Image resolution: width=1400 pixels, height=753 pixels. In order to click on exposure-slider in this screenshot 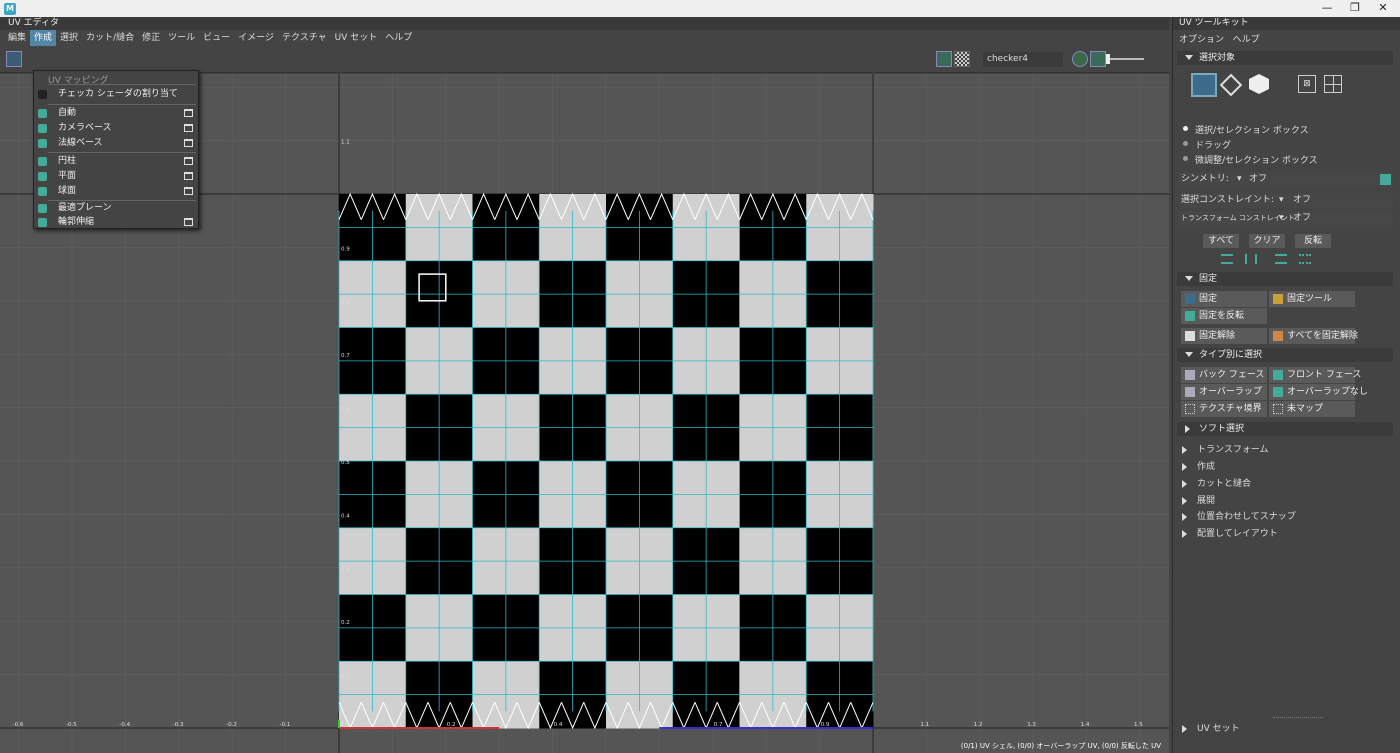, I will do `click(1126, 59)`.